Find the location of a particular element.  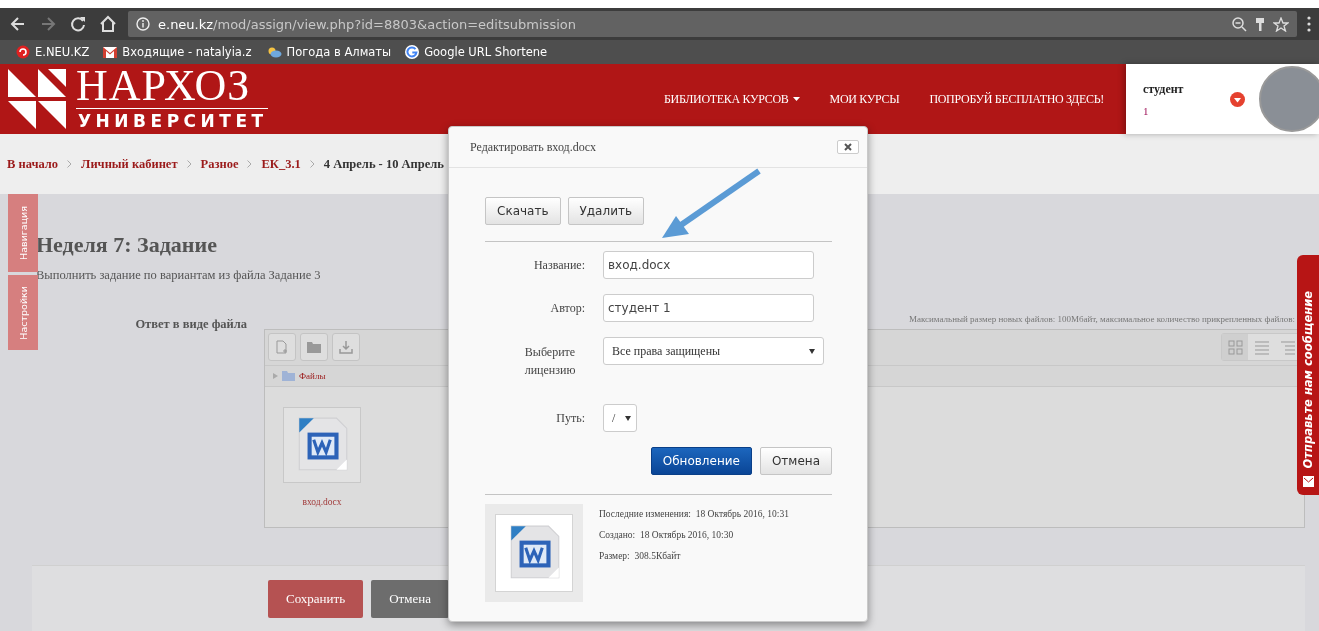

logo-title: НАРХОЗ is located at coordinates (172, 87).